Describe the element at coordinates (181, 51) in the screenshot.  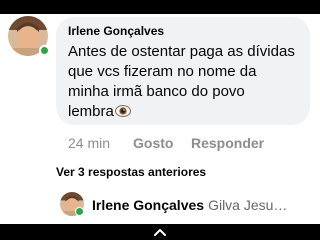
I see `comment-line: Antes de ostentar paga as dívidas` at that location.